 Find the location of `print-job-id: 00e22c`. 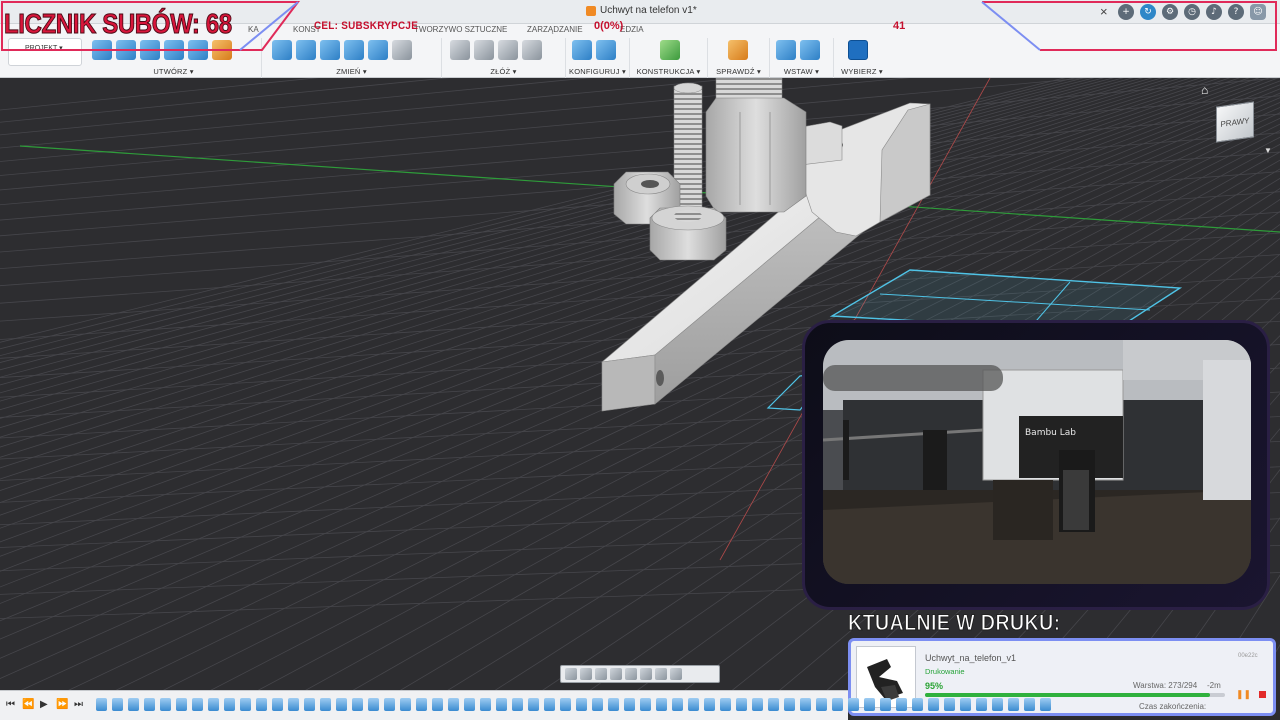

print-job-id: 00e22c is located at coordinates (1248, 656).